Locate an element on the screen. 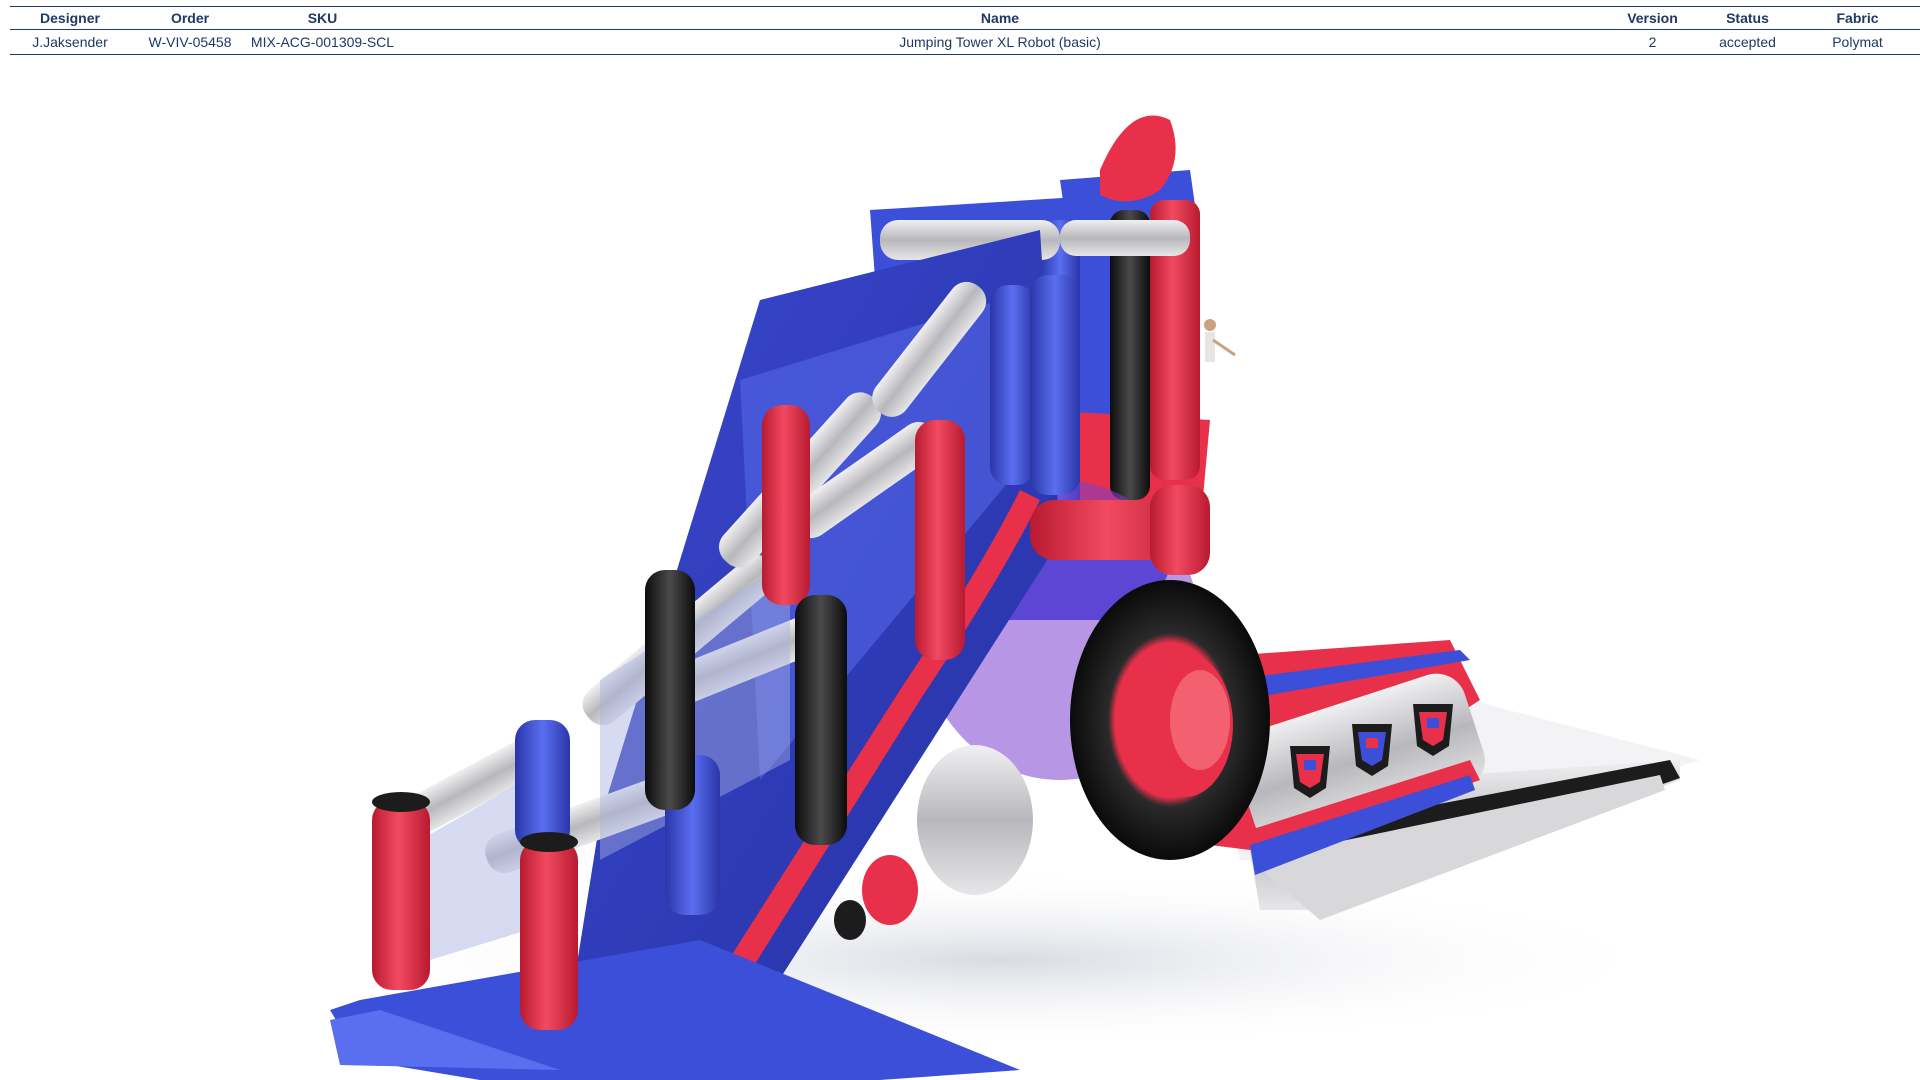  header-designer: Designer is located at coordinates (70, 18).